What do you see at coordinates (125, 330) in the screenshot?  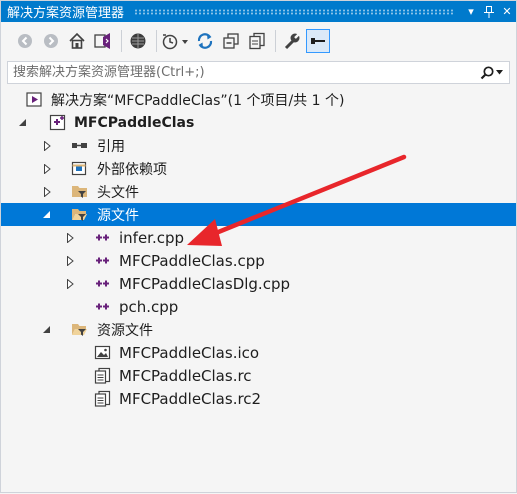 I see `tree-item-label: 资源文件` at bounding box center [125, 330].